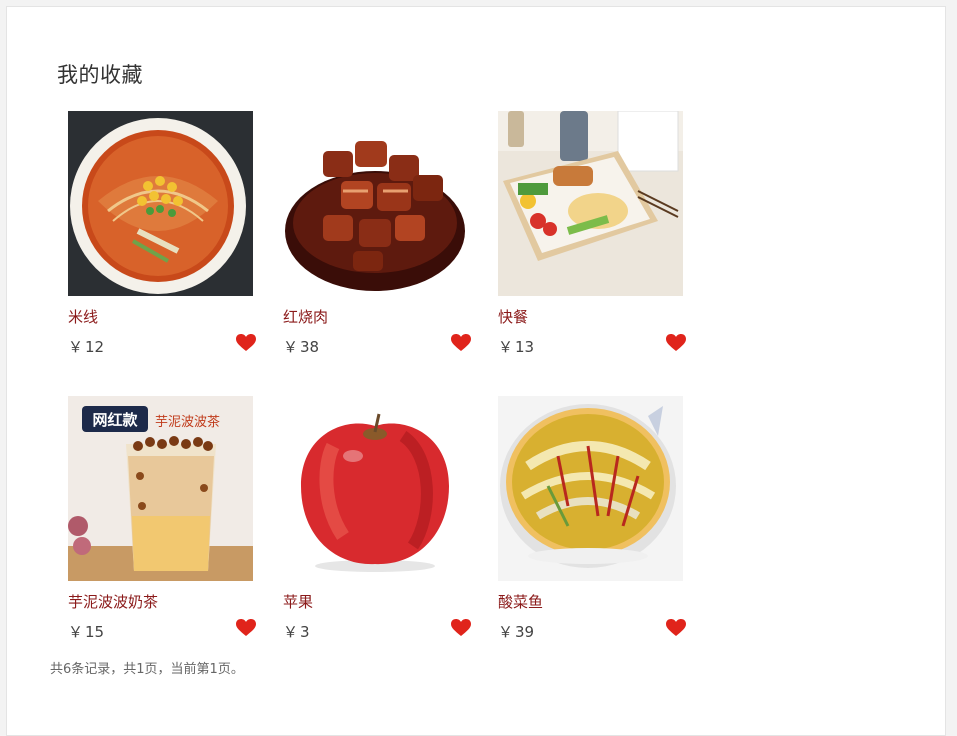  I want to click on price-value: 3, so click(305, 632).